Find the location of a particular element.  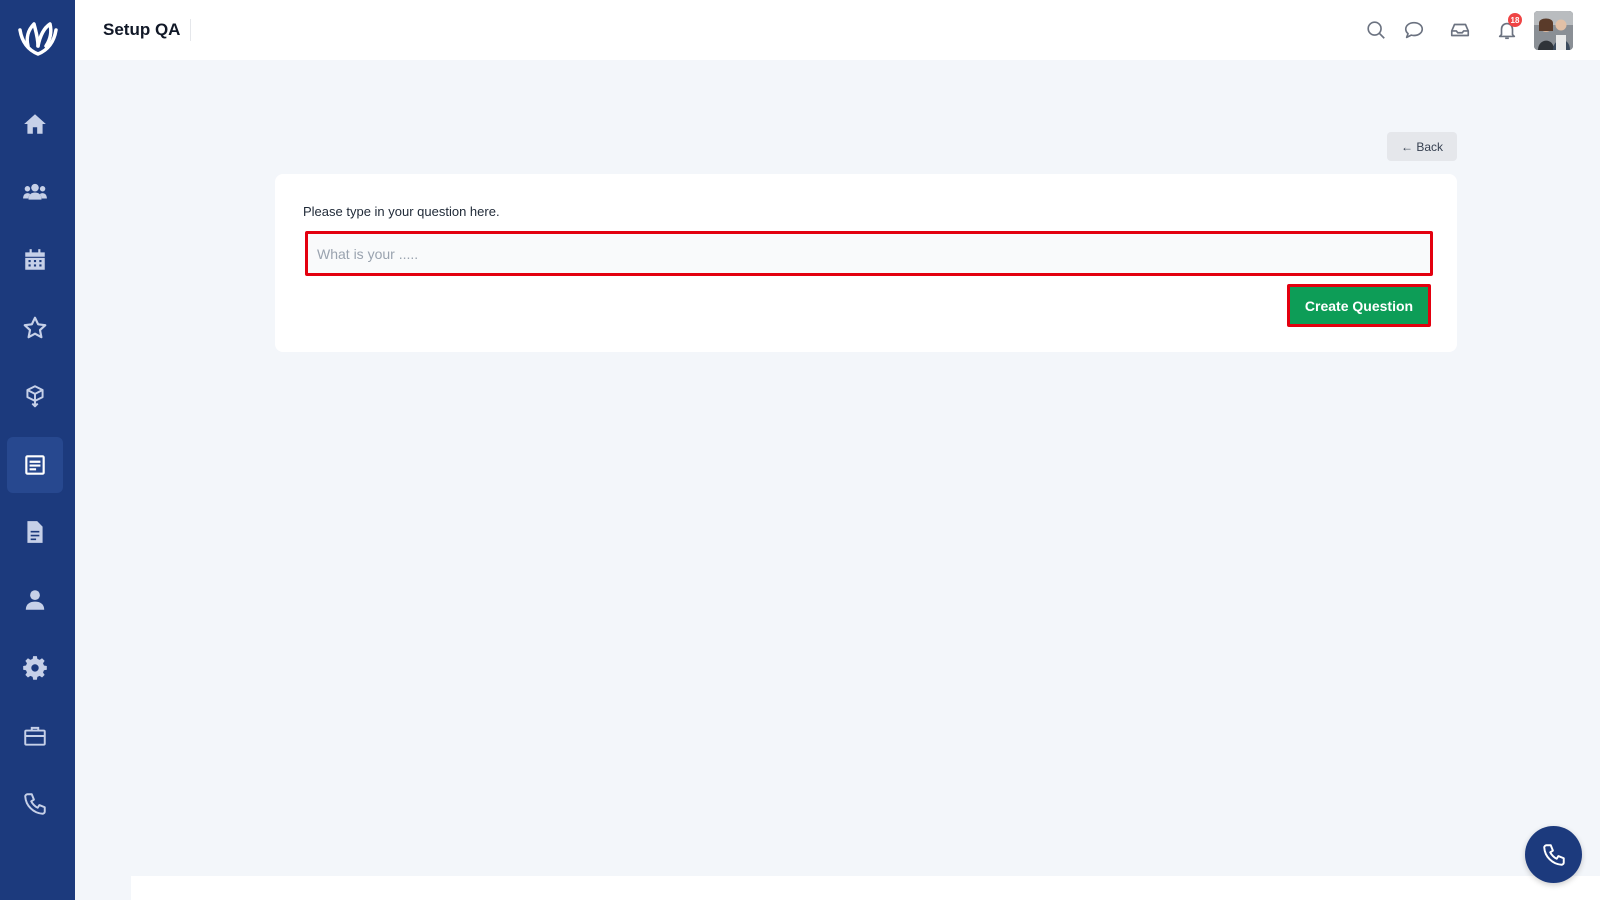

notification-badge: 18 is located at coordinates (1515, 20).